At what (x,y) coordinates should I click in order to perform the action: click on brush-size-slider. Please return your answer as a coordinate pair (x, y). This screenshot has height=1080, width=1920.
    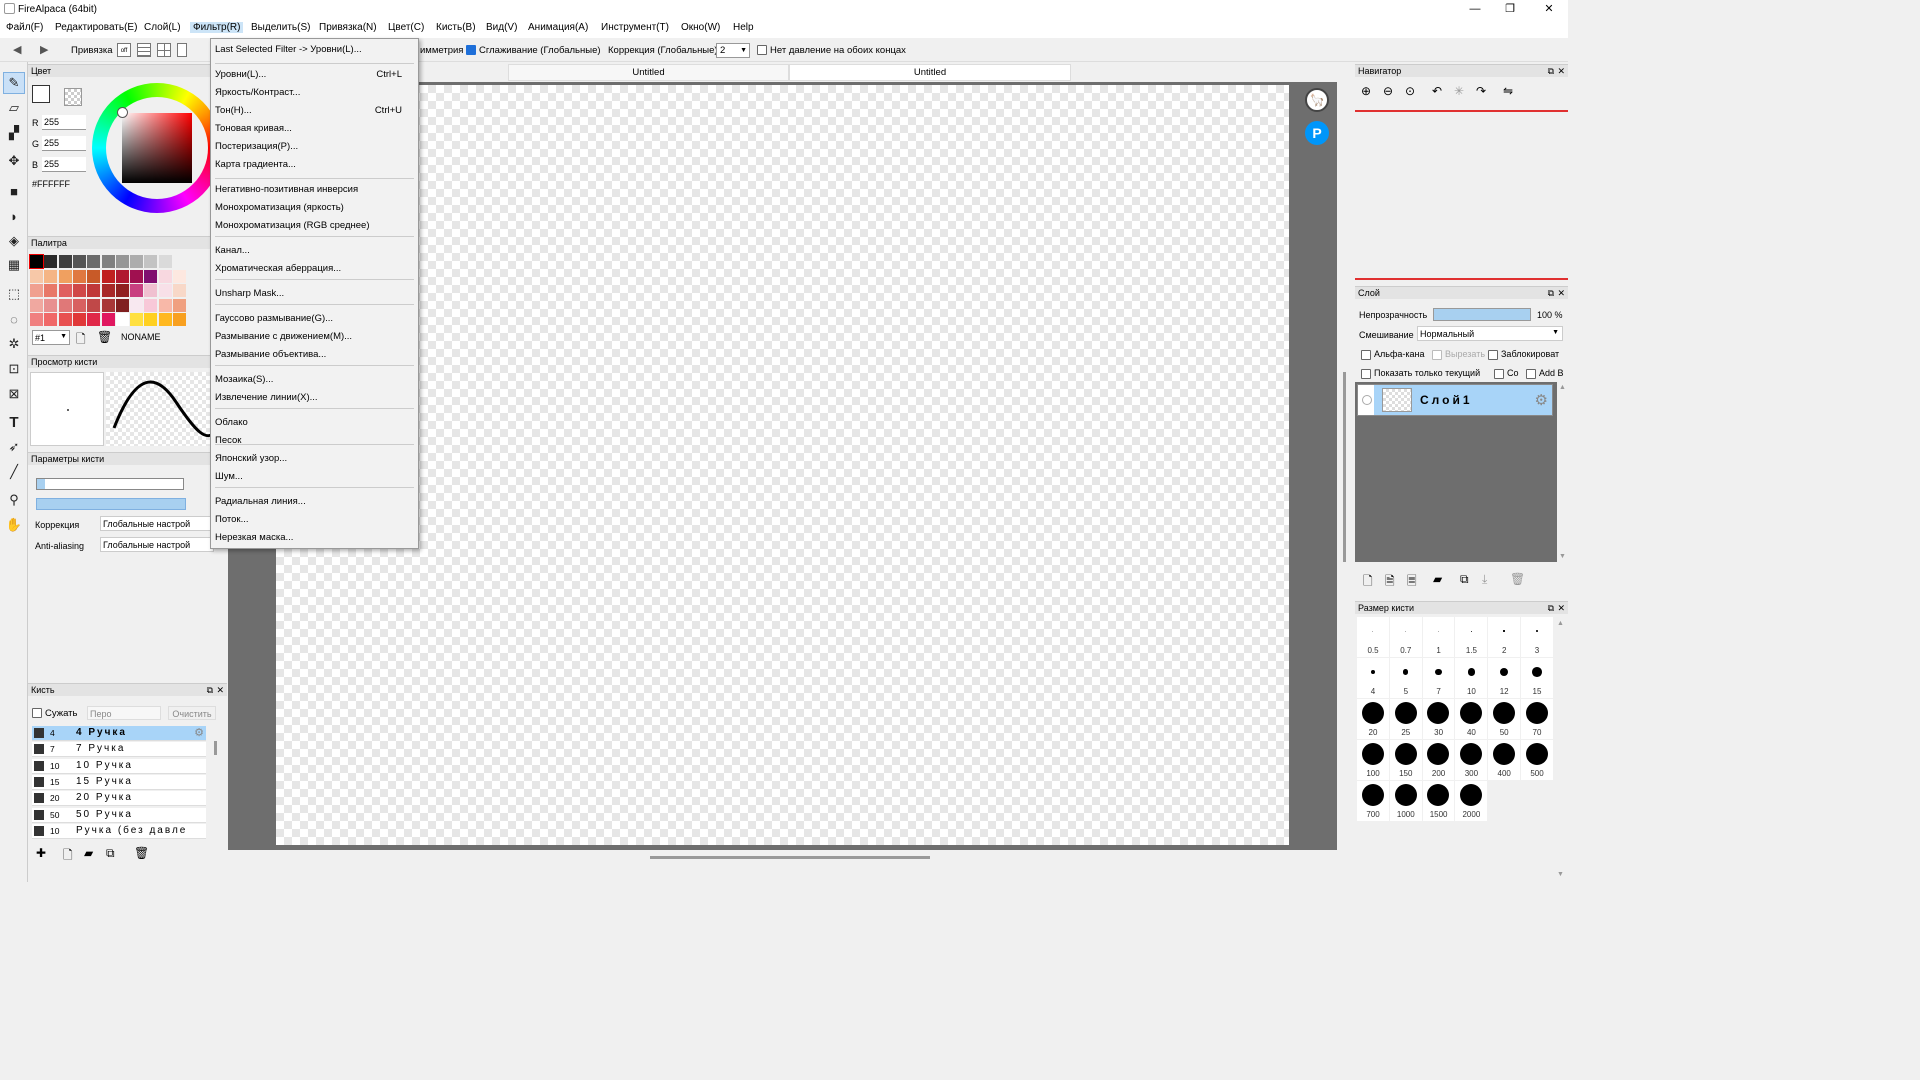
    Looking at the image, I should click on (110, 484).